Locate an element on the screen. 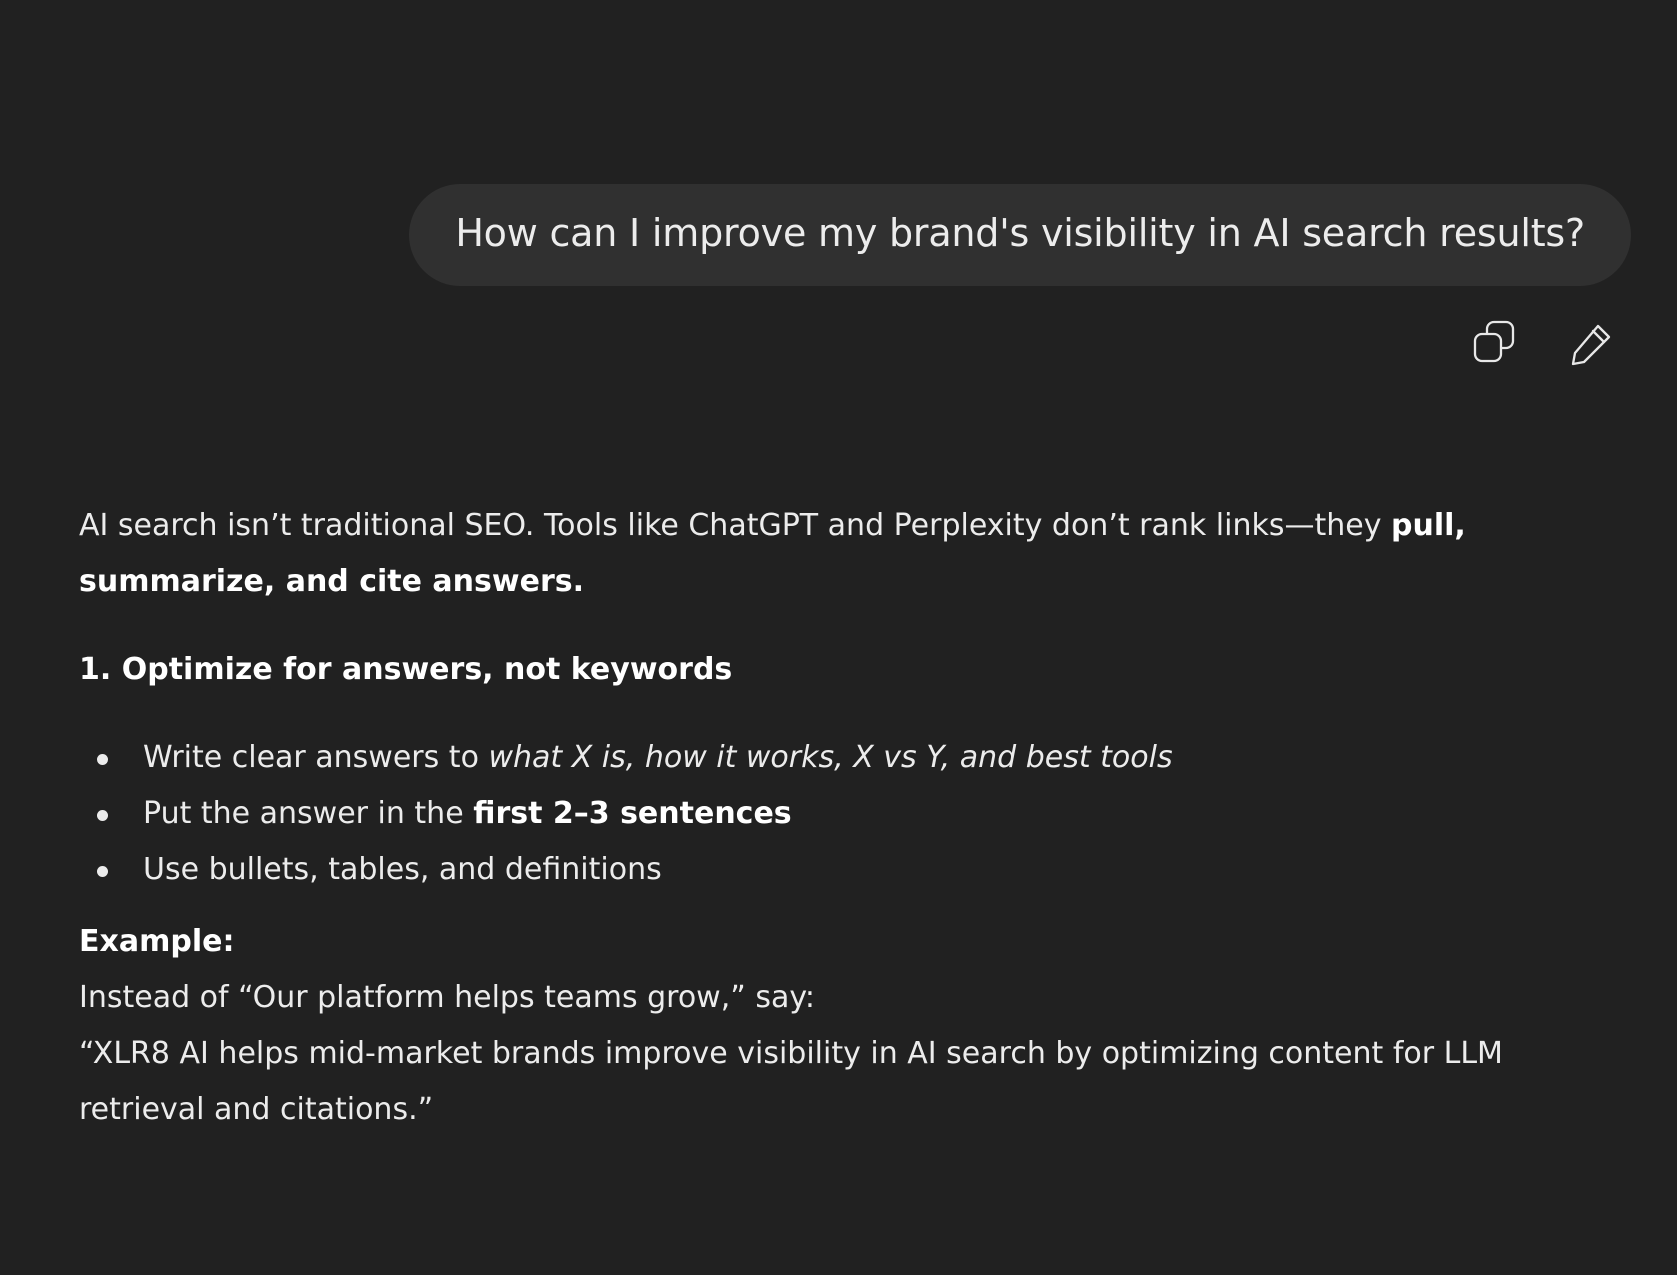 This screenshot has width=1677, height=1275. example-label: Example: is located at coordinates (157, 941).